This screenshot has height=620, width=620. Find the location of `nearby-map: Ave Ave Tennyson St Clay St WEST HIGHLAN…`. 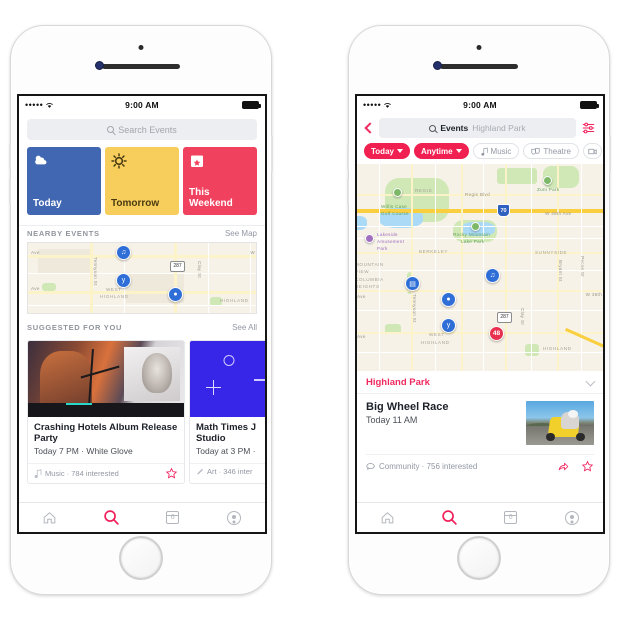

nearby-map: Ave Ave Tennyson St Clay St WEST HIGHLAN… is located at coordinates (142, 278).